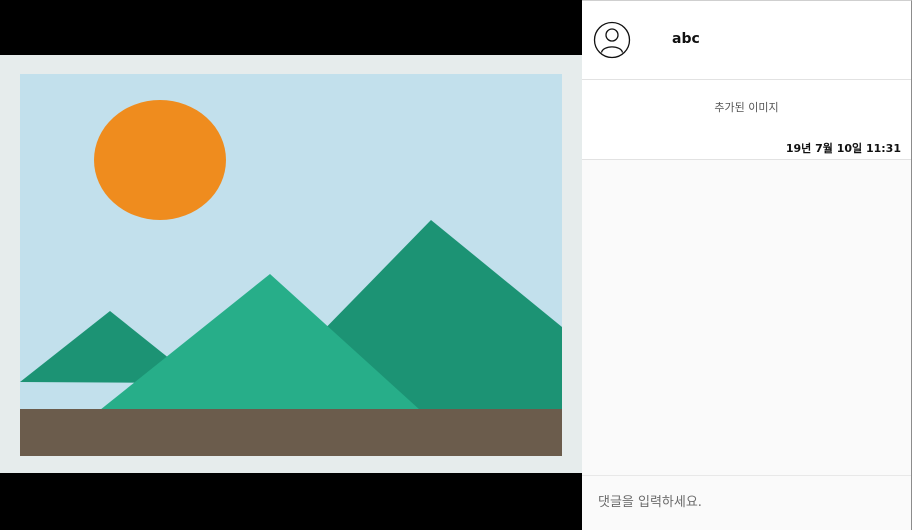 The image size is (912, 530). What do you see at coordinates (612, 40) in the screenshot?
I see `user-avatar-icon` at bounding box center [612, 40].